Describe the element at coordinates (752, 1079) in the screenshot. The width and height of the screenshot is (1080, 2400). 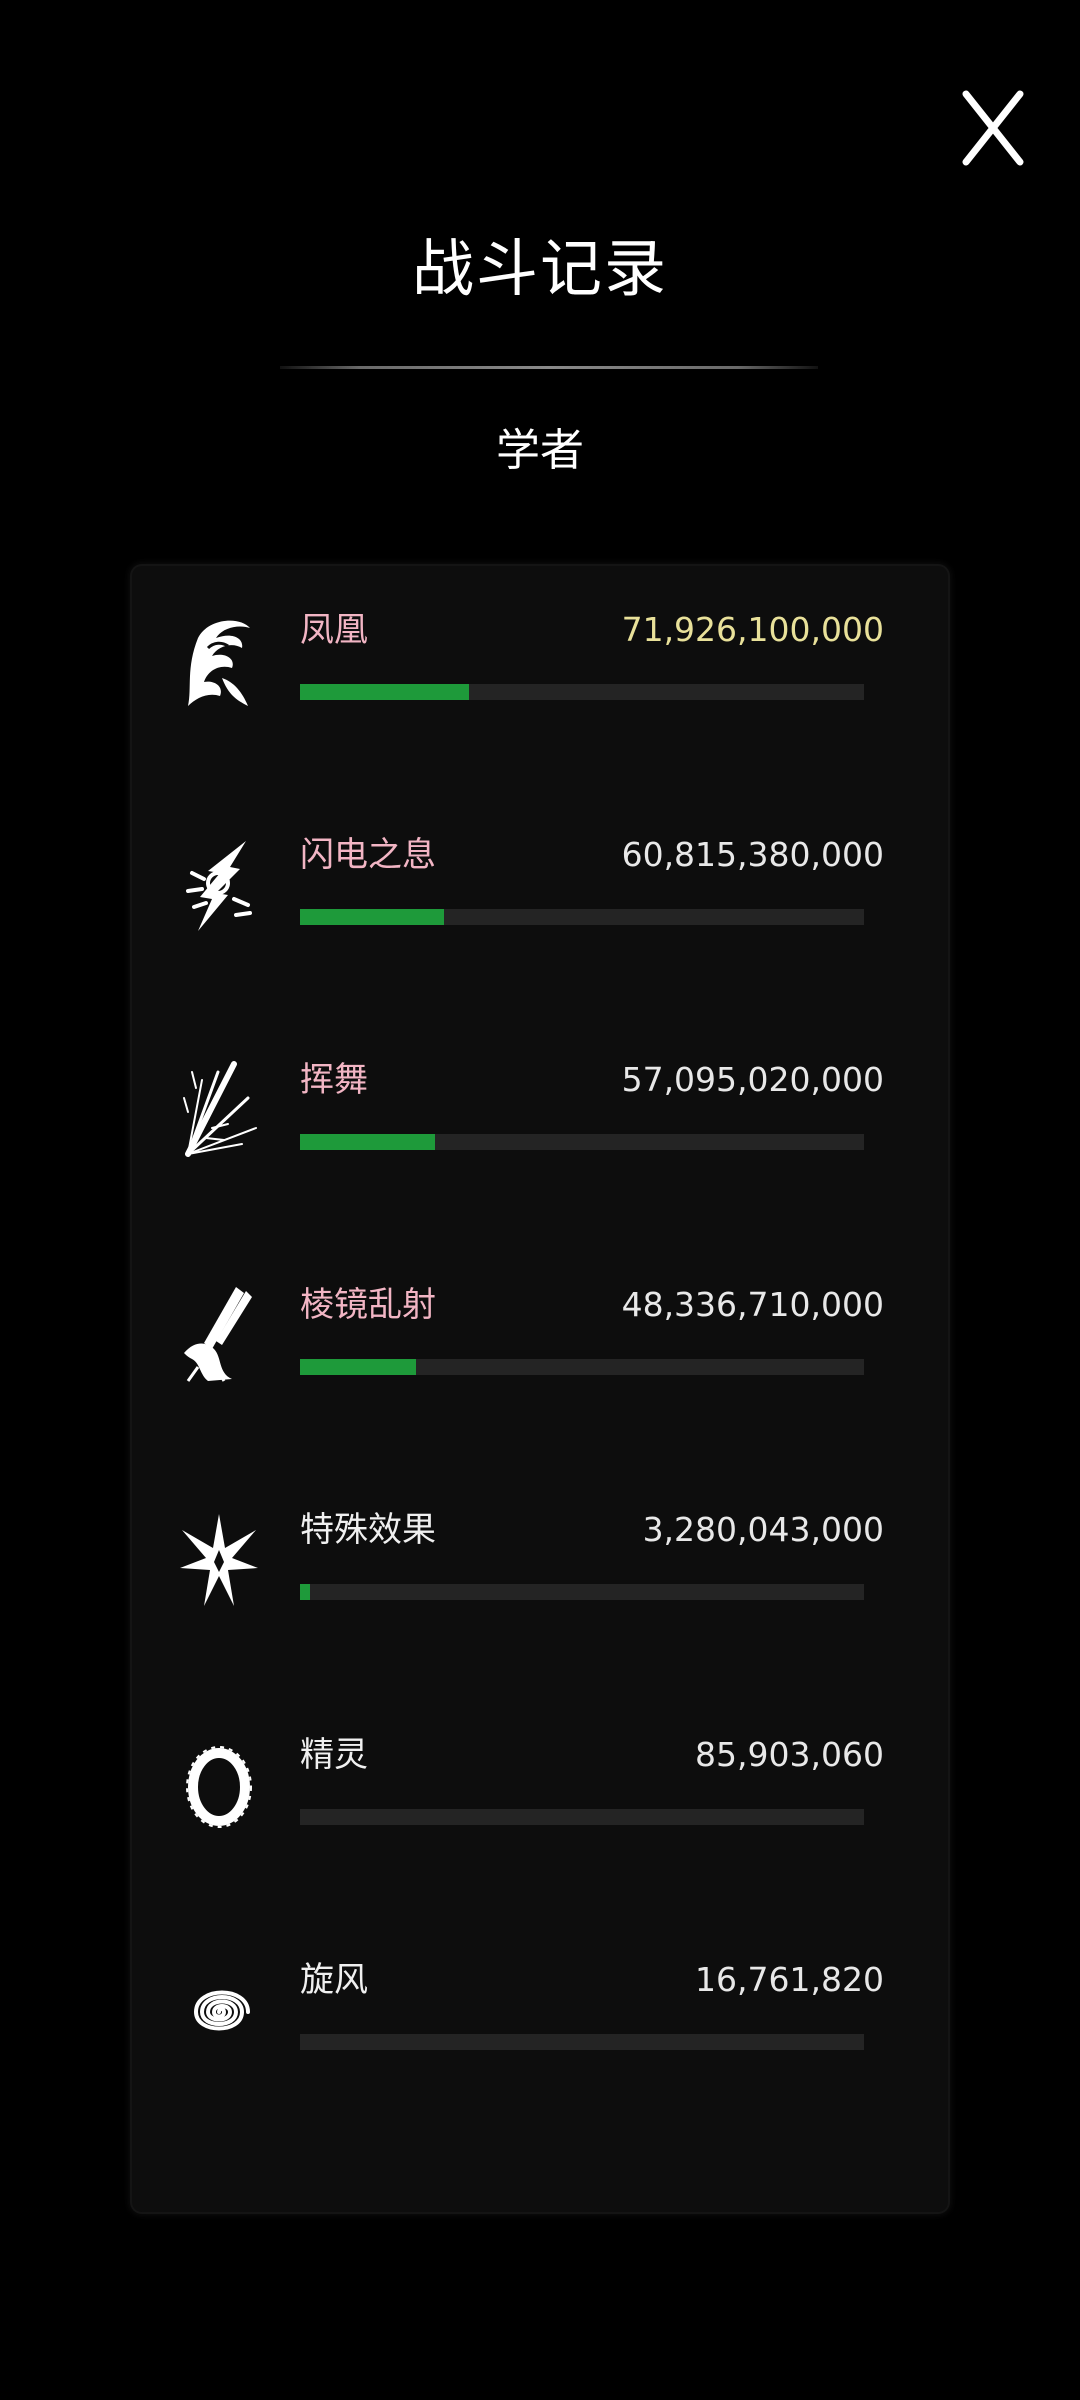
I see `record-damage: 57,095,020,000` at that location.